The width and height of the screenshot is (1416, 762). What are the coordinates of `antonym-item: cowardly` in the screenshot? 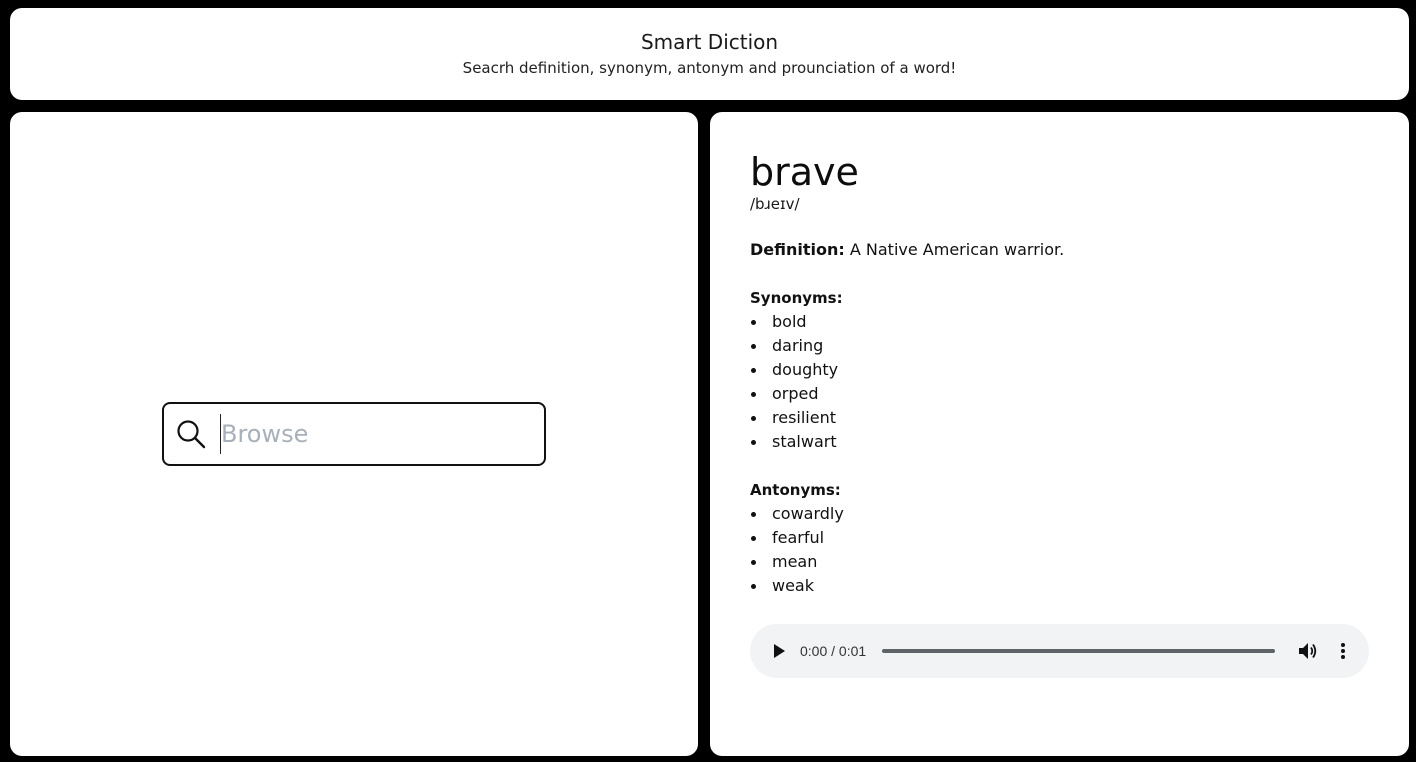 It's located at (1059, 514).